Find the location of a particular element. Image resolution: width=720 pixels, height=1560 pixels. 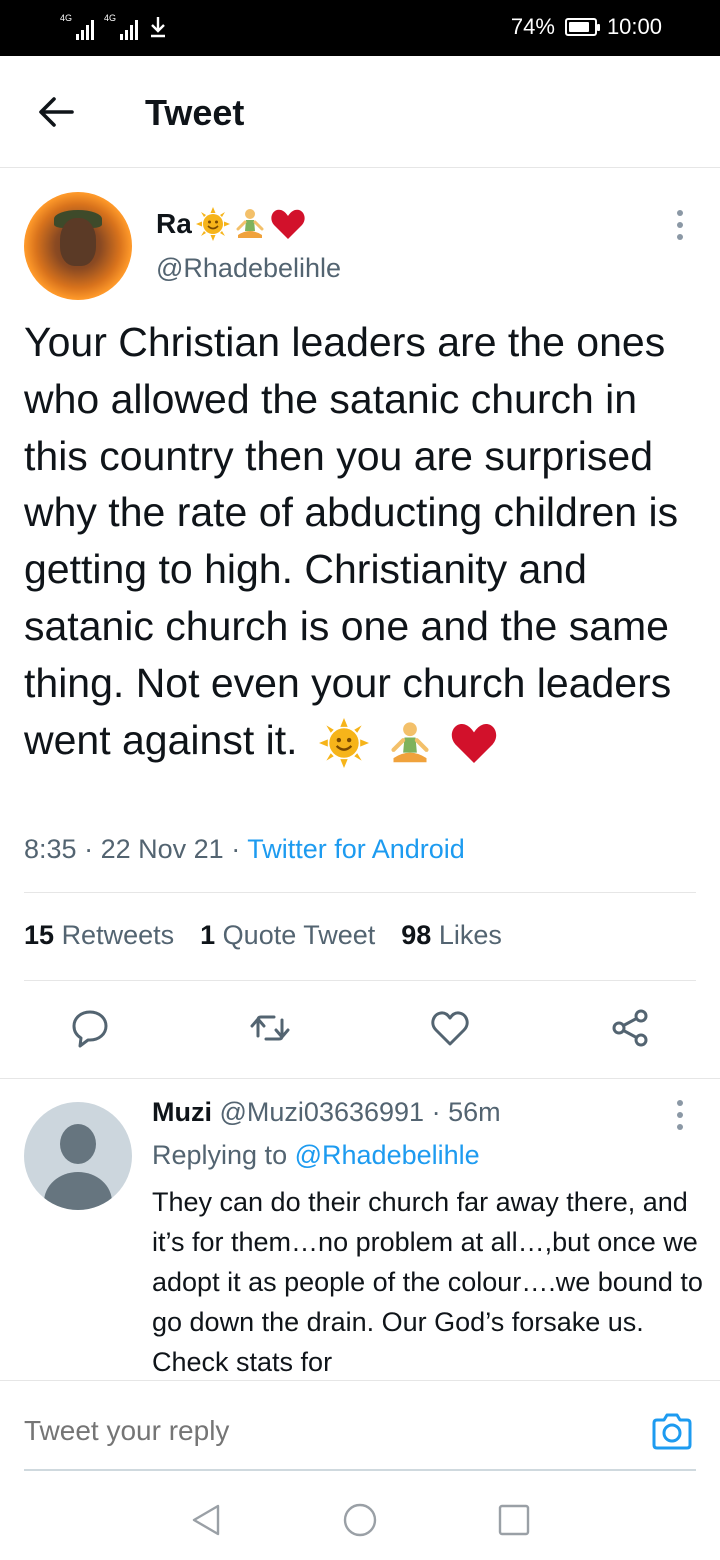

nav-recents-icon is located at coordinates (514, 1520).